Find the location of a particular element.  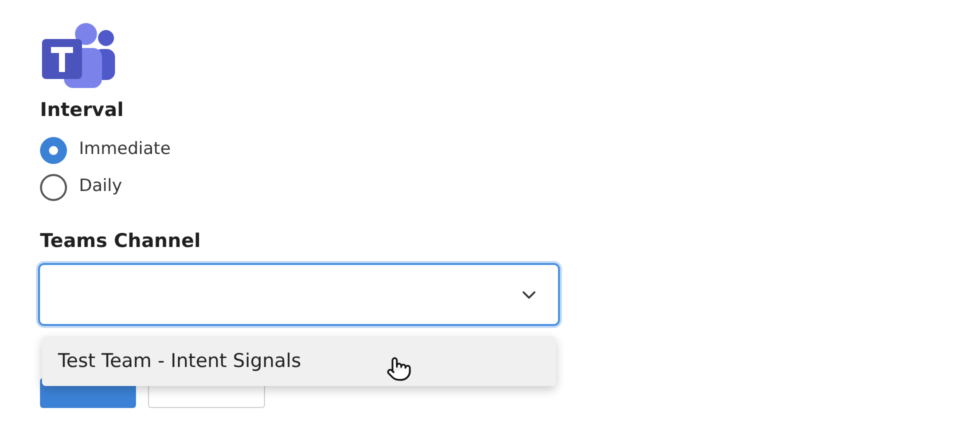

interval-radio: Daily is located at coordinates (81, 187).